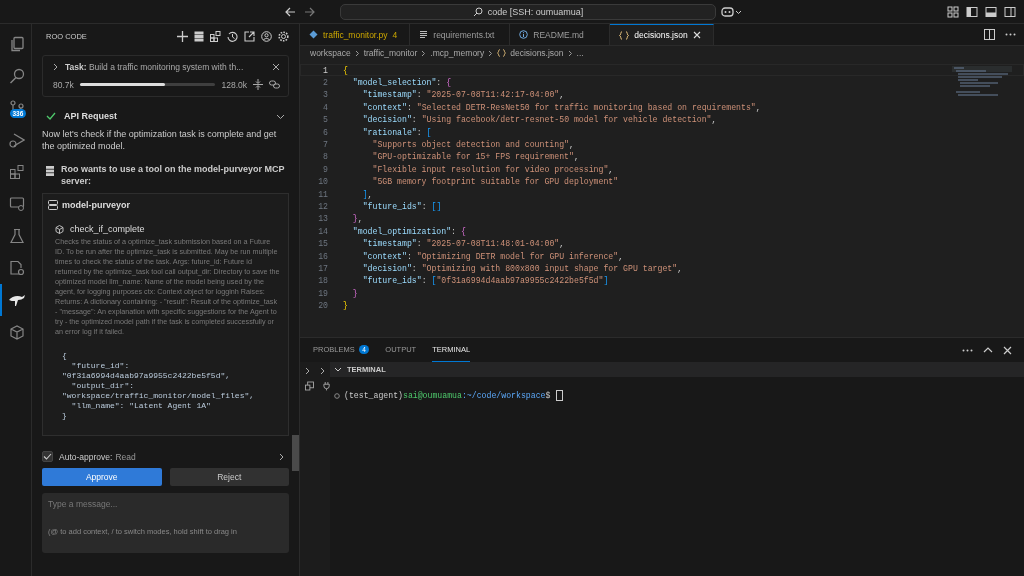 The height and width of the screenshot is (576, 1024). I want to click on back-icon, so click(290, 11).